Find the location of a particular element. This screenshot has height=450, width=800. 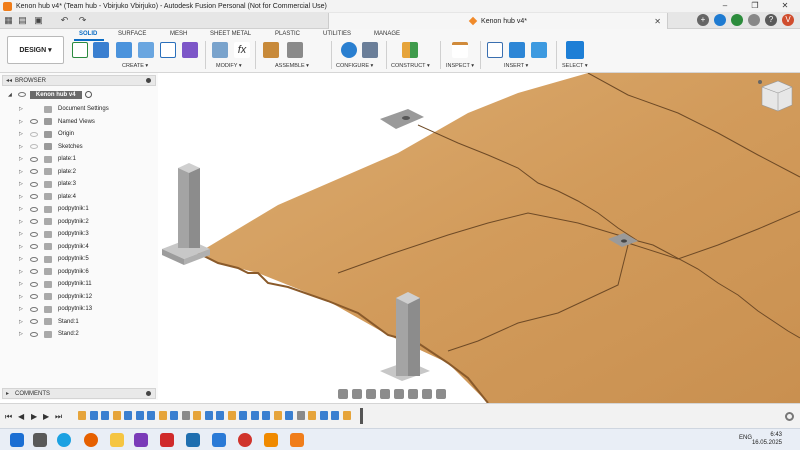

tab-mesh: MESH is located at coordinates (178, 34).